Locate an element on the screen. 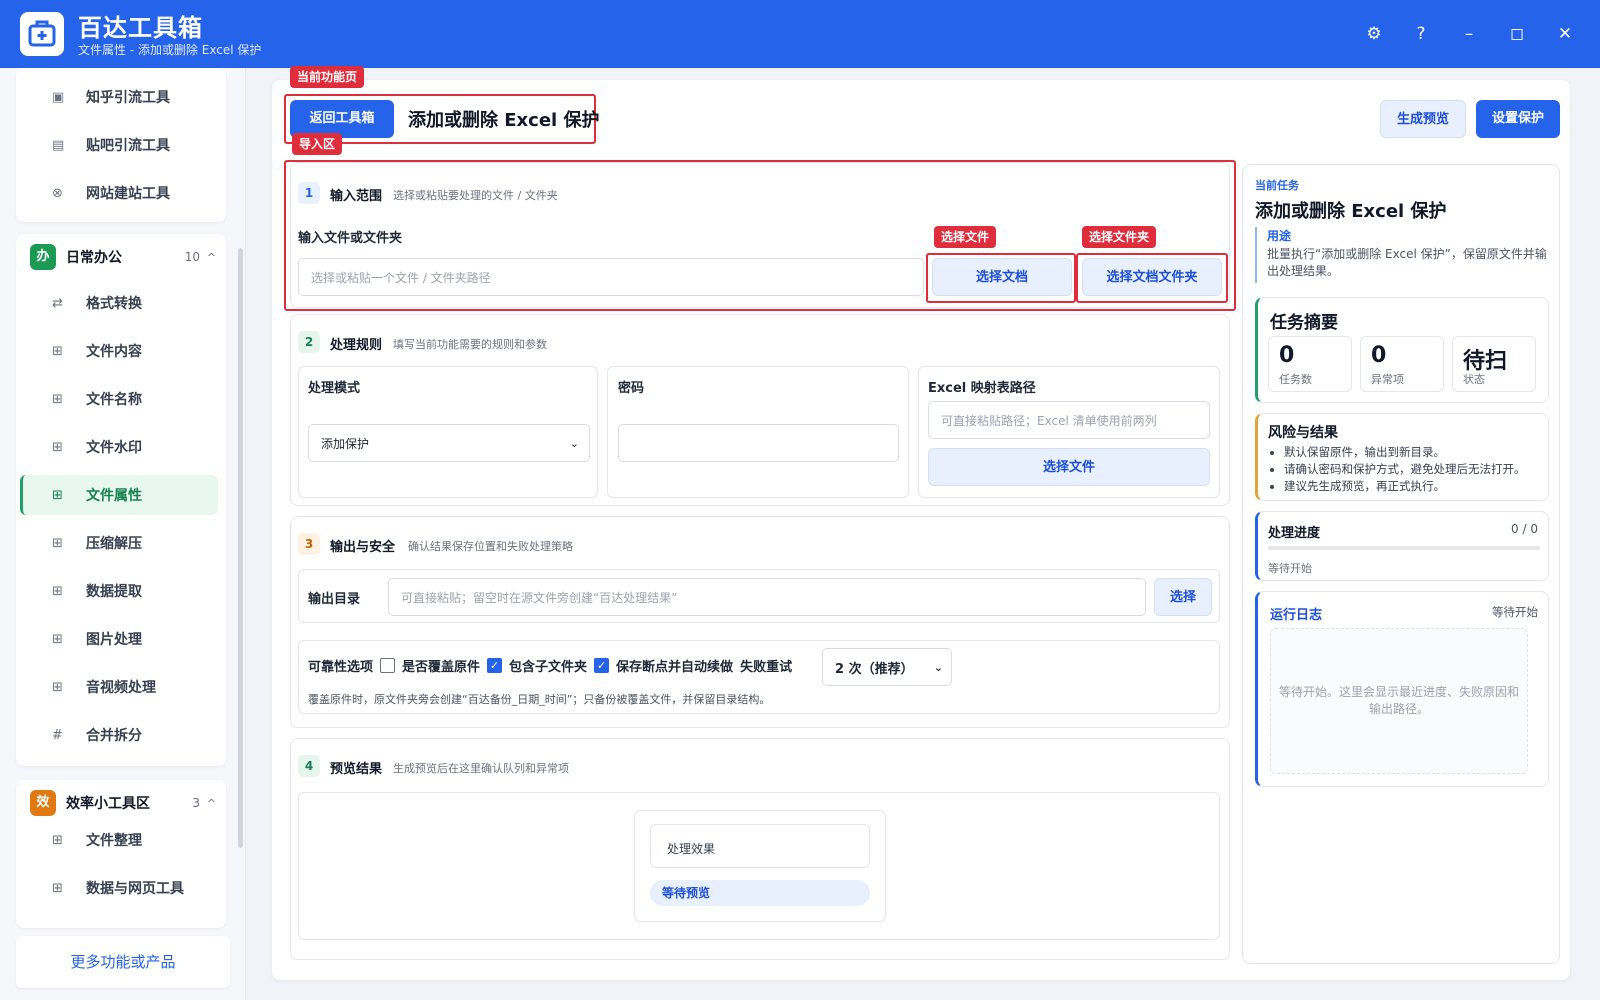 Image resolution: width=1600 pixels, height=1000 pixels. stat-label: 异常项 is located at coordinates (1387, 379).